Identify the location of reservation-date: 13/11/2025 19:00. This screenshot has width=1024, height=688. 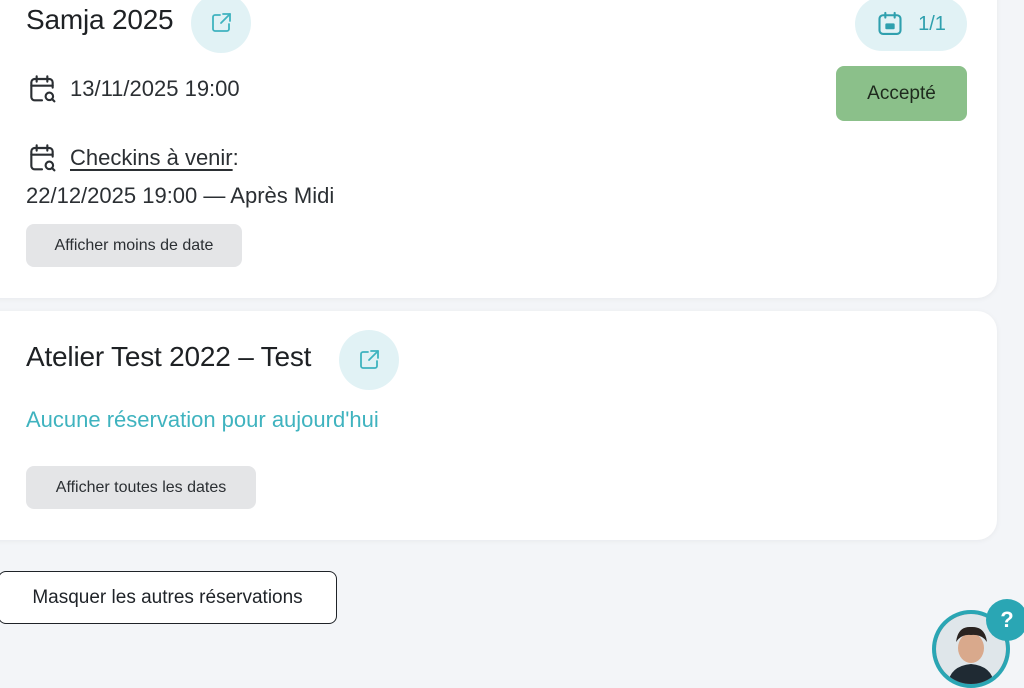
(133, 89).